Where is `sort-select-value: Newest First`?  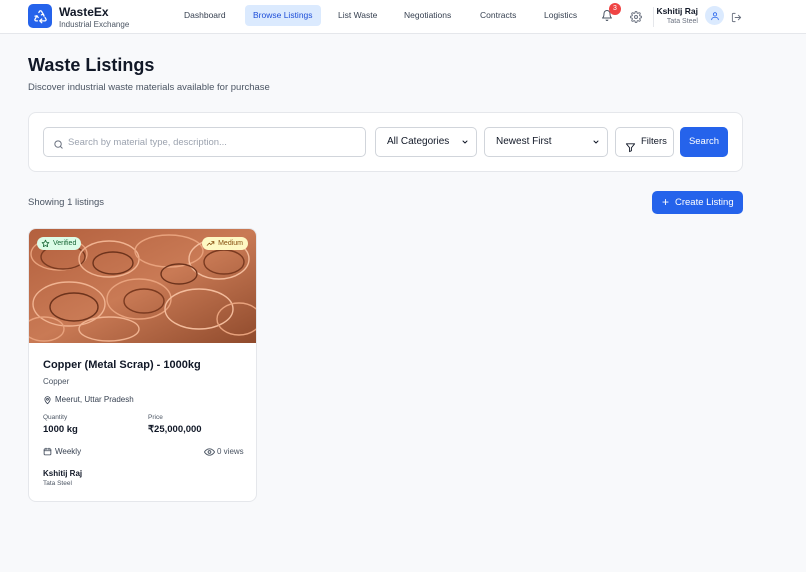
sort-select-value: Newest First is located at coordinates (524, 141).